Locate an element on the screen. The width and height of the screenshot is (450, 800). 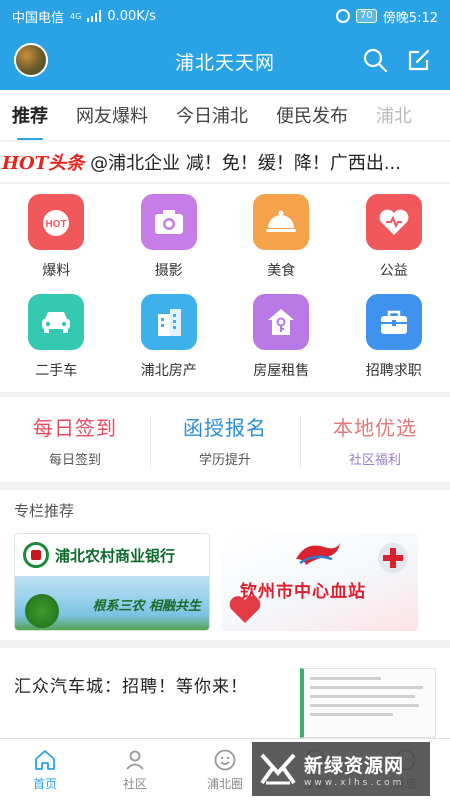
grid-label: 摄影 is located at coordinates (168, 271).